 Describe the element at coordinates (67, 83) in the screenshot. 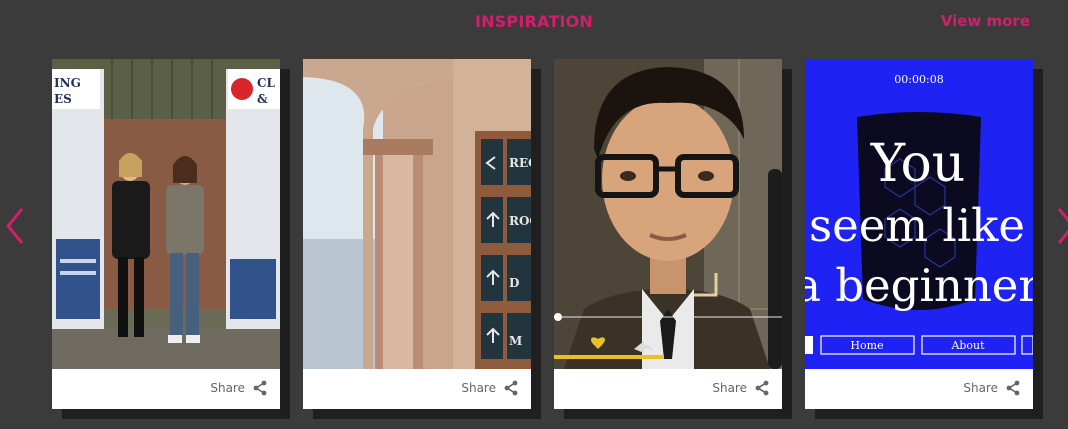

I see `svg-text: ING` at that location.